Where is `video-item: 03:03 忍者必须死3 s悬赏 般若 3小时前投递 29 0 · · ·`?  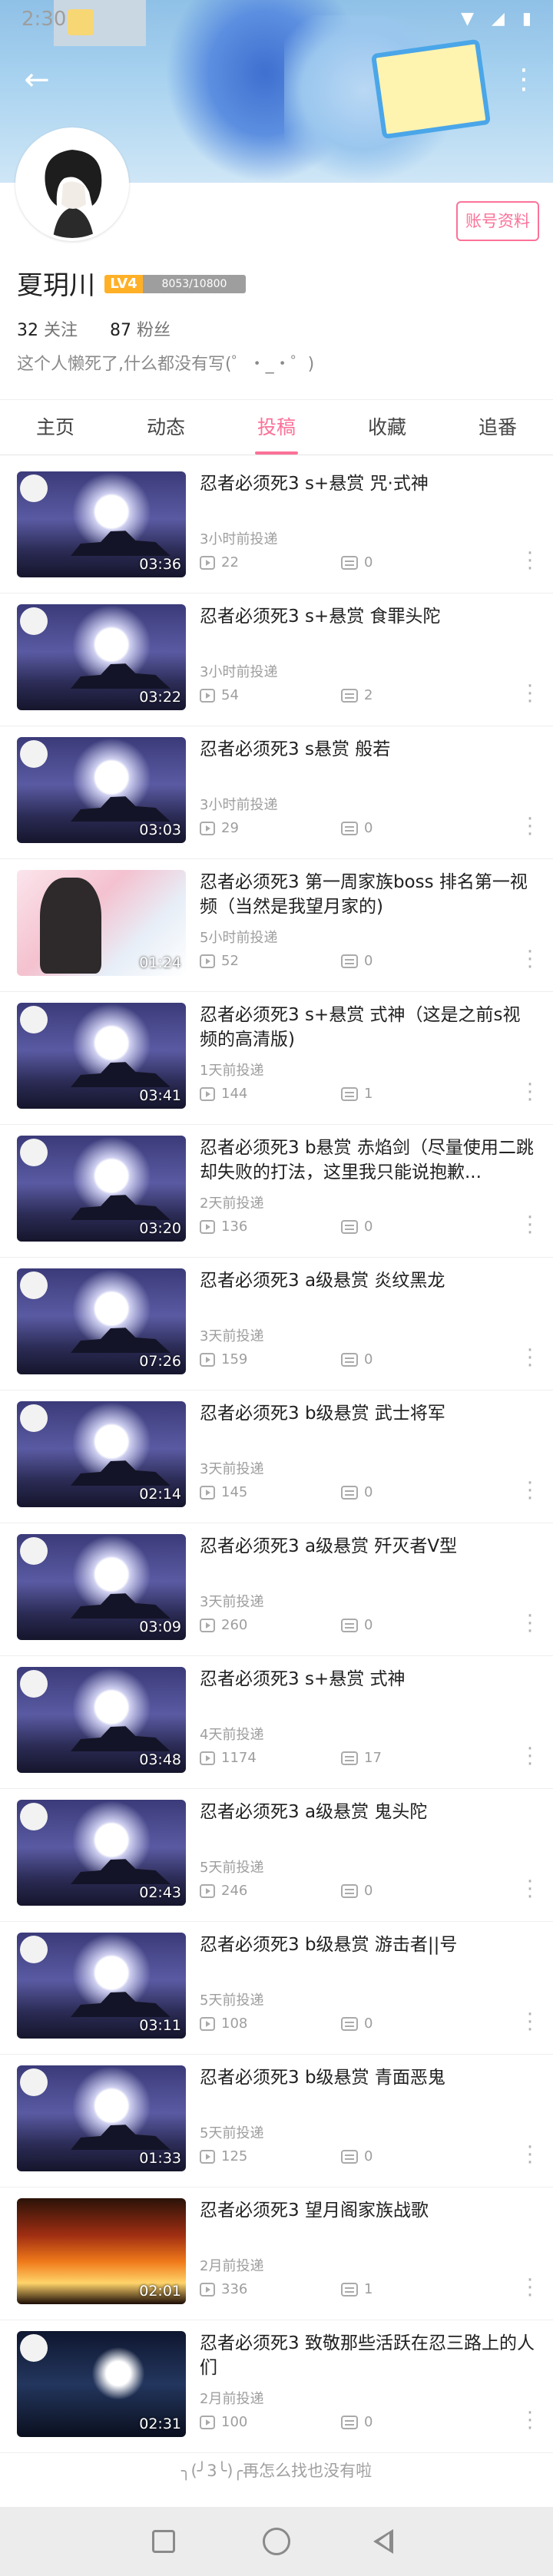
video-item: 03:03 忍者必须死3 s悬赏 般若 3小时前投递 29 0 · · · is located at coordinates (276, 792).